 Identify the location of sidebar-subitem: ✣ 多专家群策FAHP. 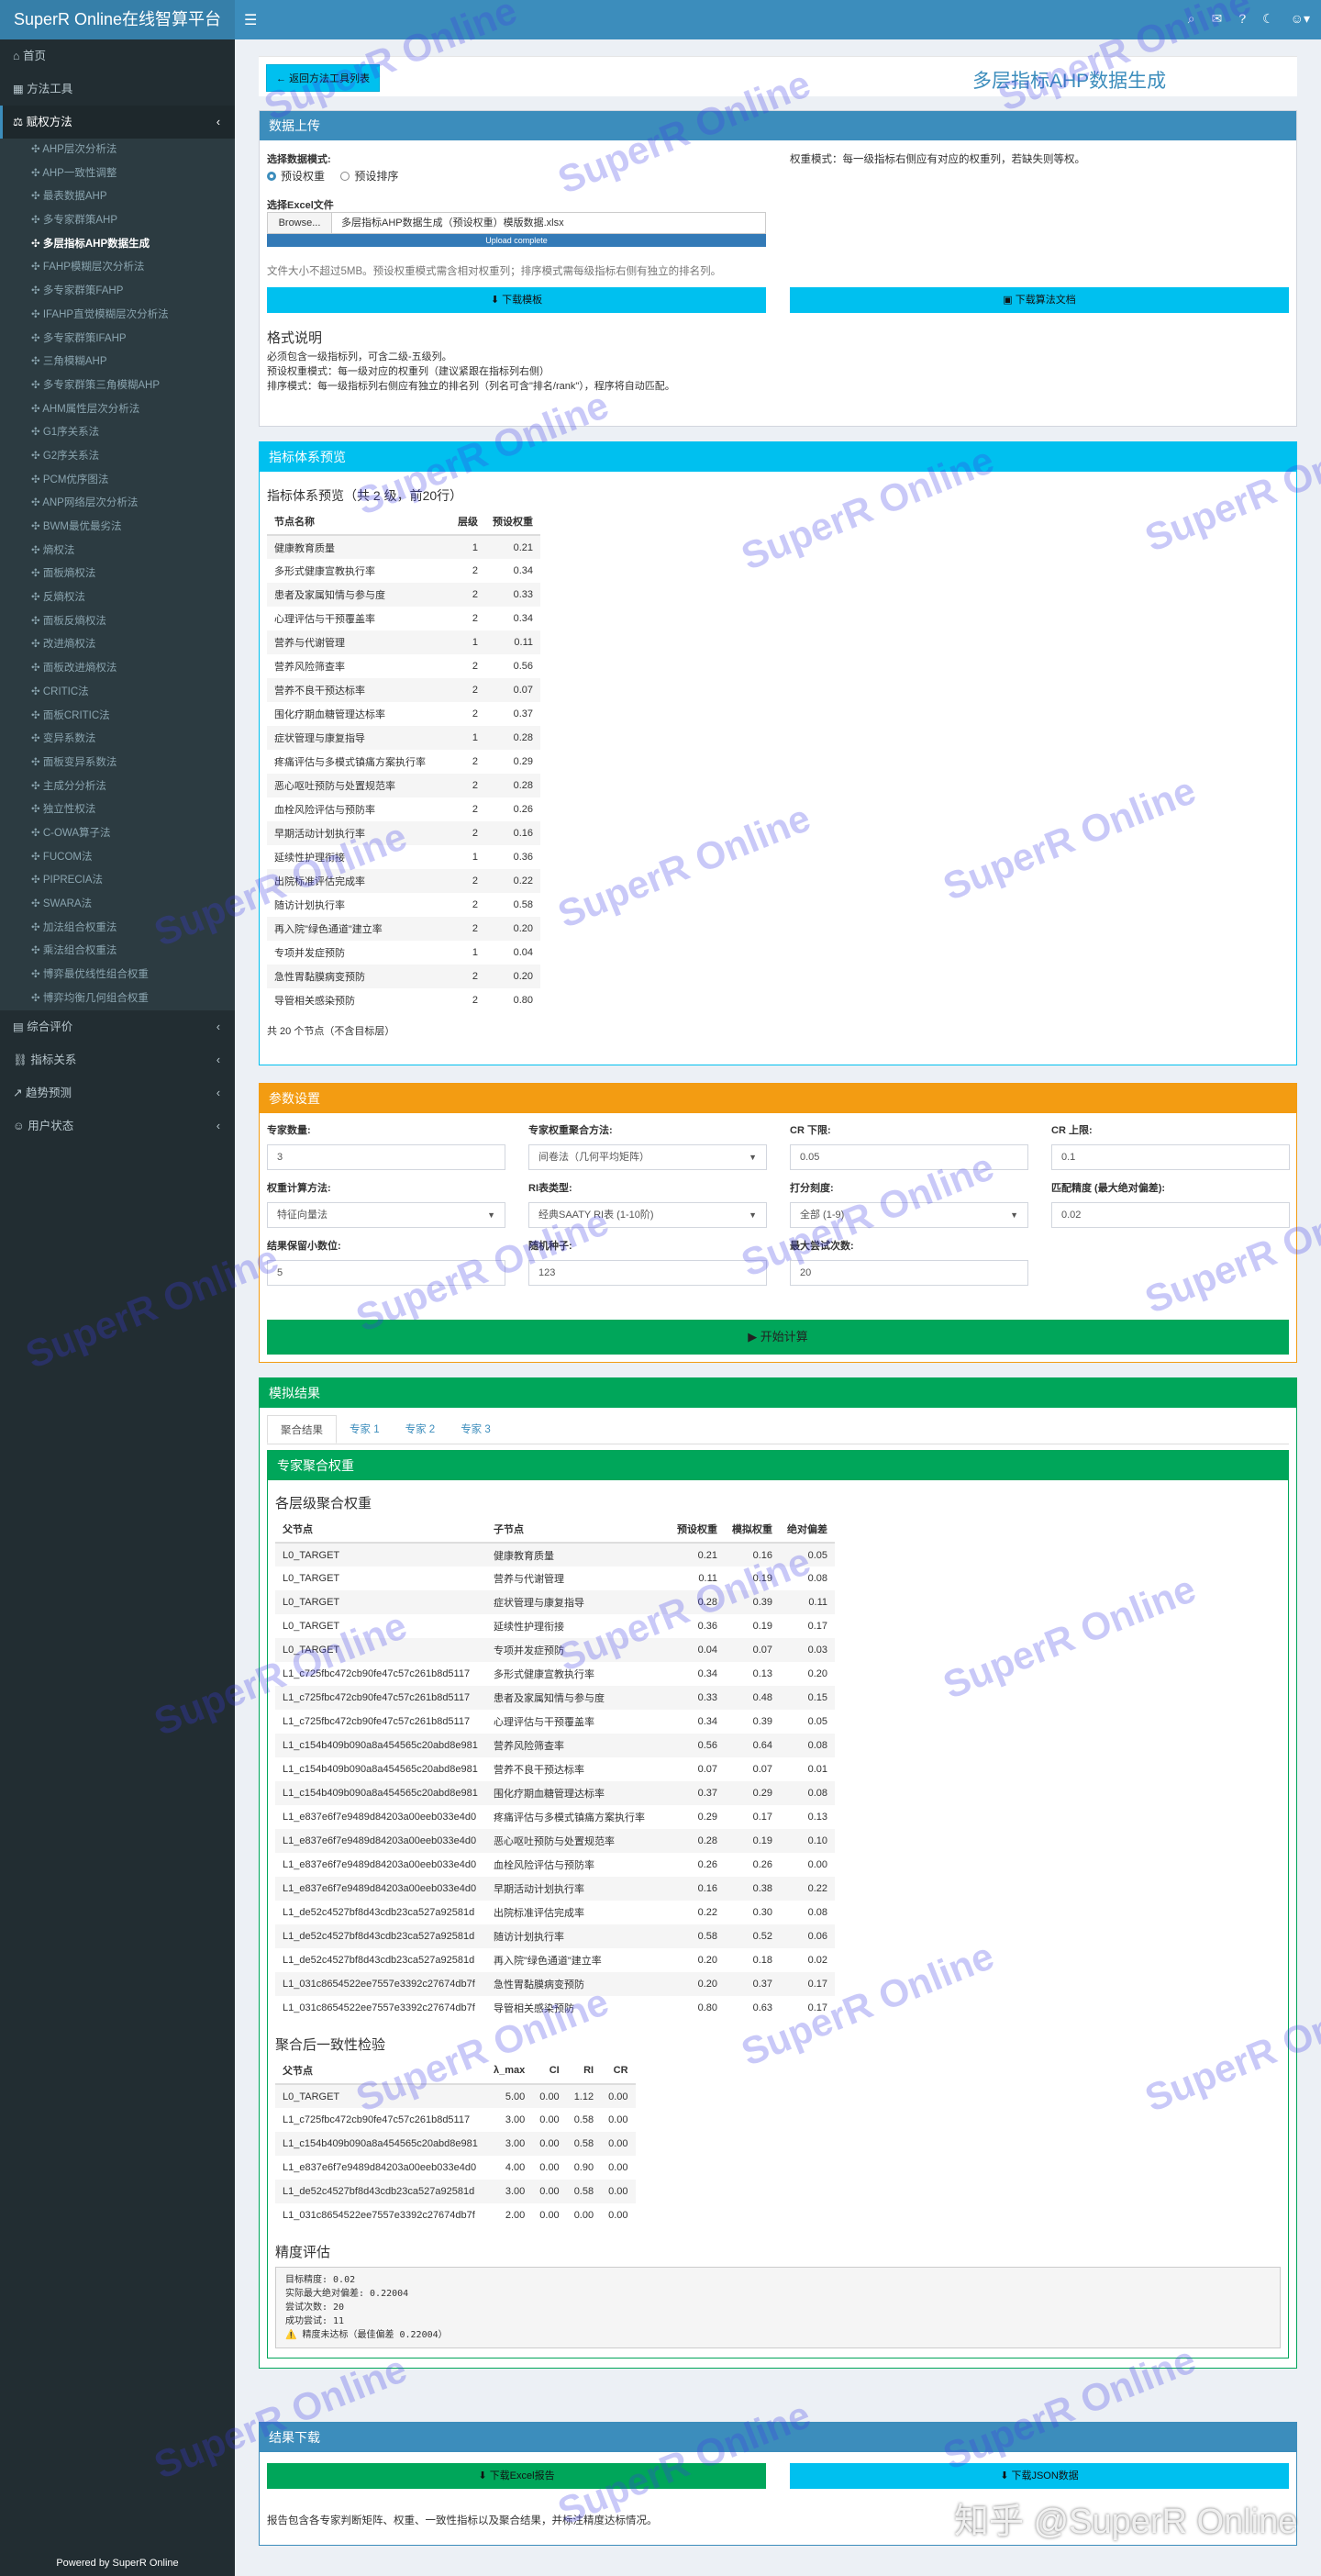
(117, 292).